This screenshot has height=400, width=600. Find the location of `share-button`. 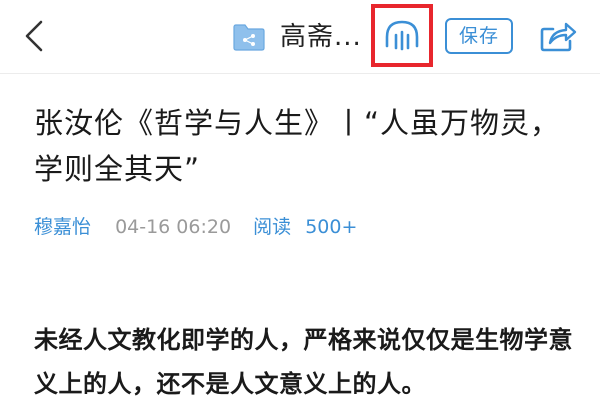

share-button is located at coordinates (558, 36).